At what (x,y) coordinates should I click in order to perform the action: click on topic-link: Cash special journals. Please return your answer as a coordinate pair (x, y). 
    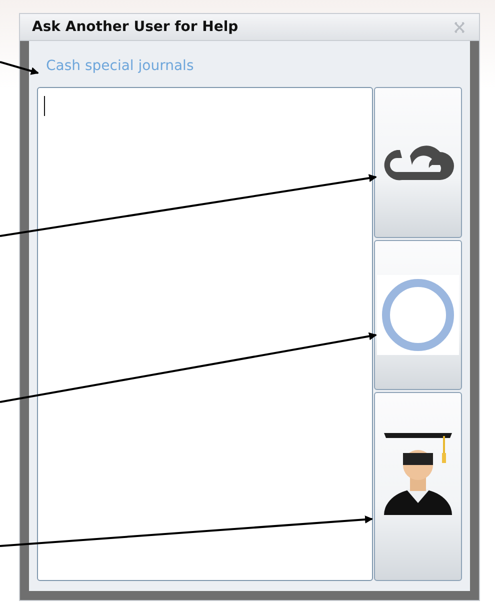
    Looking at the image, I should click on (120, 66).